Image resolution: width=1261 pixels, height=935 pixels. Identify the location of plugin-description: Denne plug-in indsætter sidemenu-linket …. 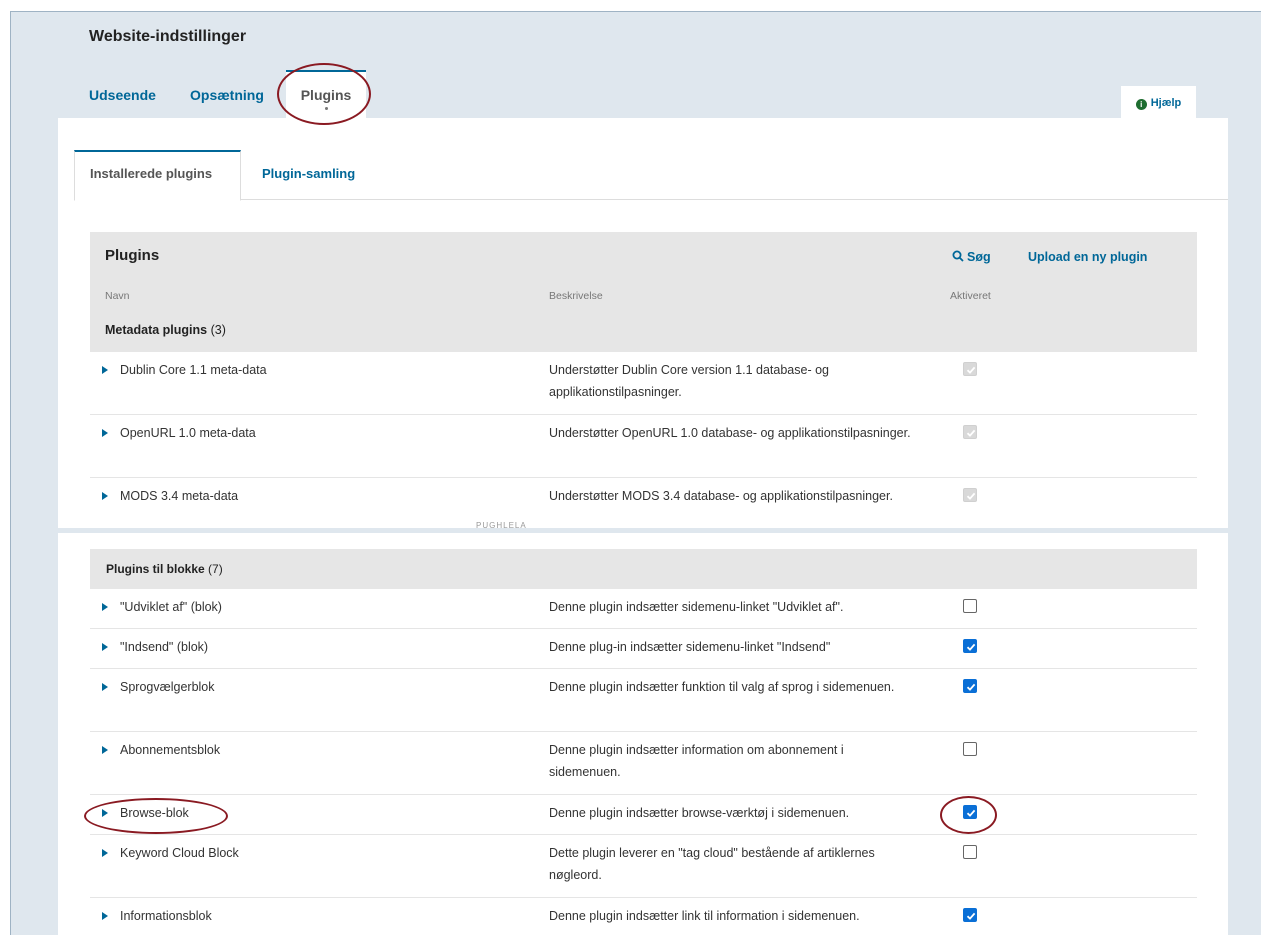
(690, 647).